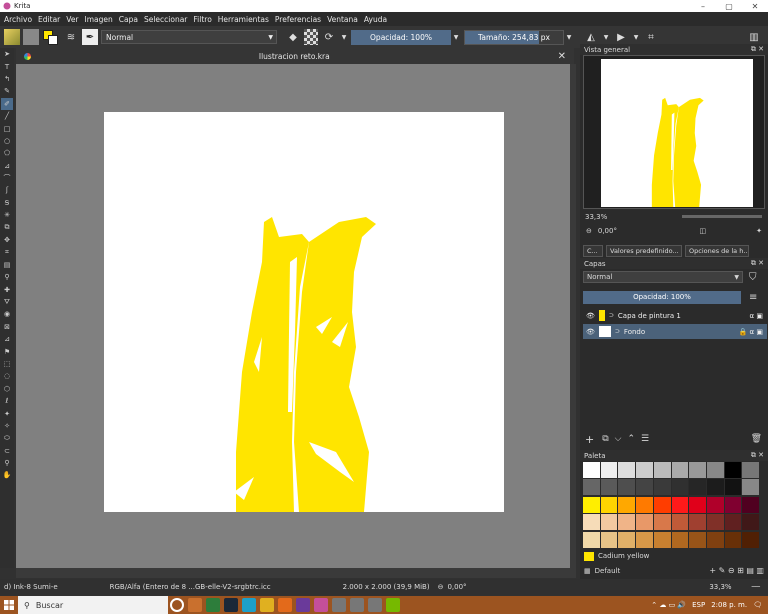 The image size is (768, 614). Describe the element at coordinates (675, 331) in the screenshot. I see `layer-row-selected: 👁 ⊃ Fondo 🔒 α ▣` at that location.